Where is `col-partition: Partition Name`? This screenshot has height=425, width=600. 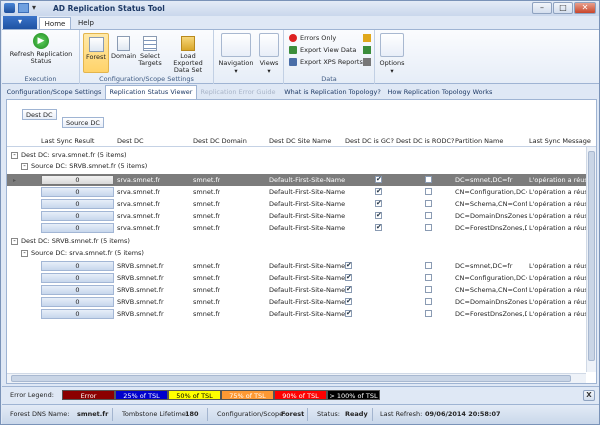
col-partition: Partition Name is located at coordinates (479, 141).